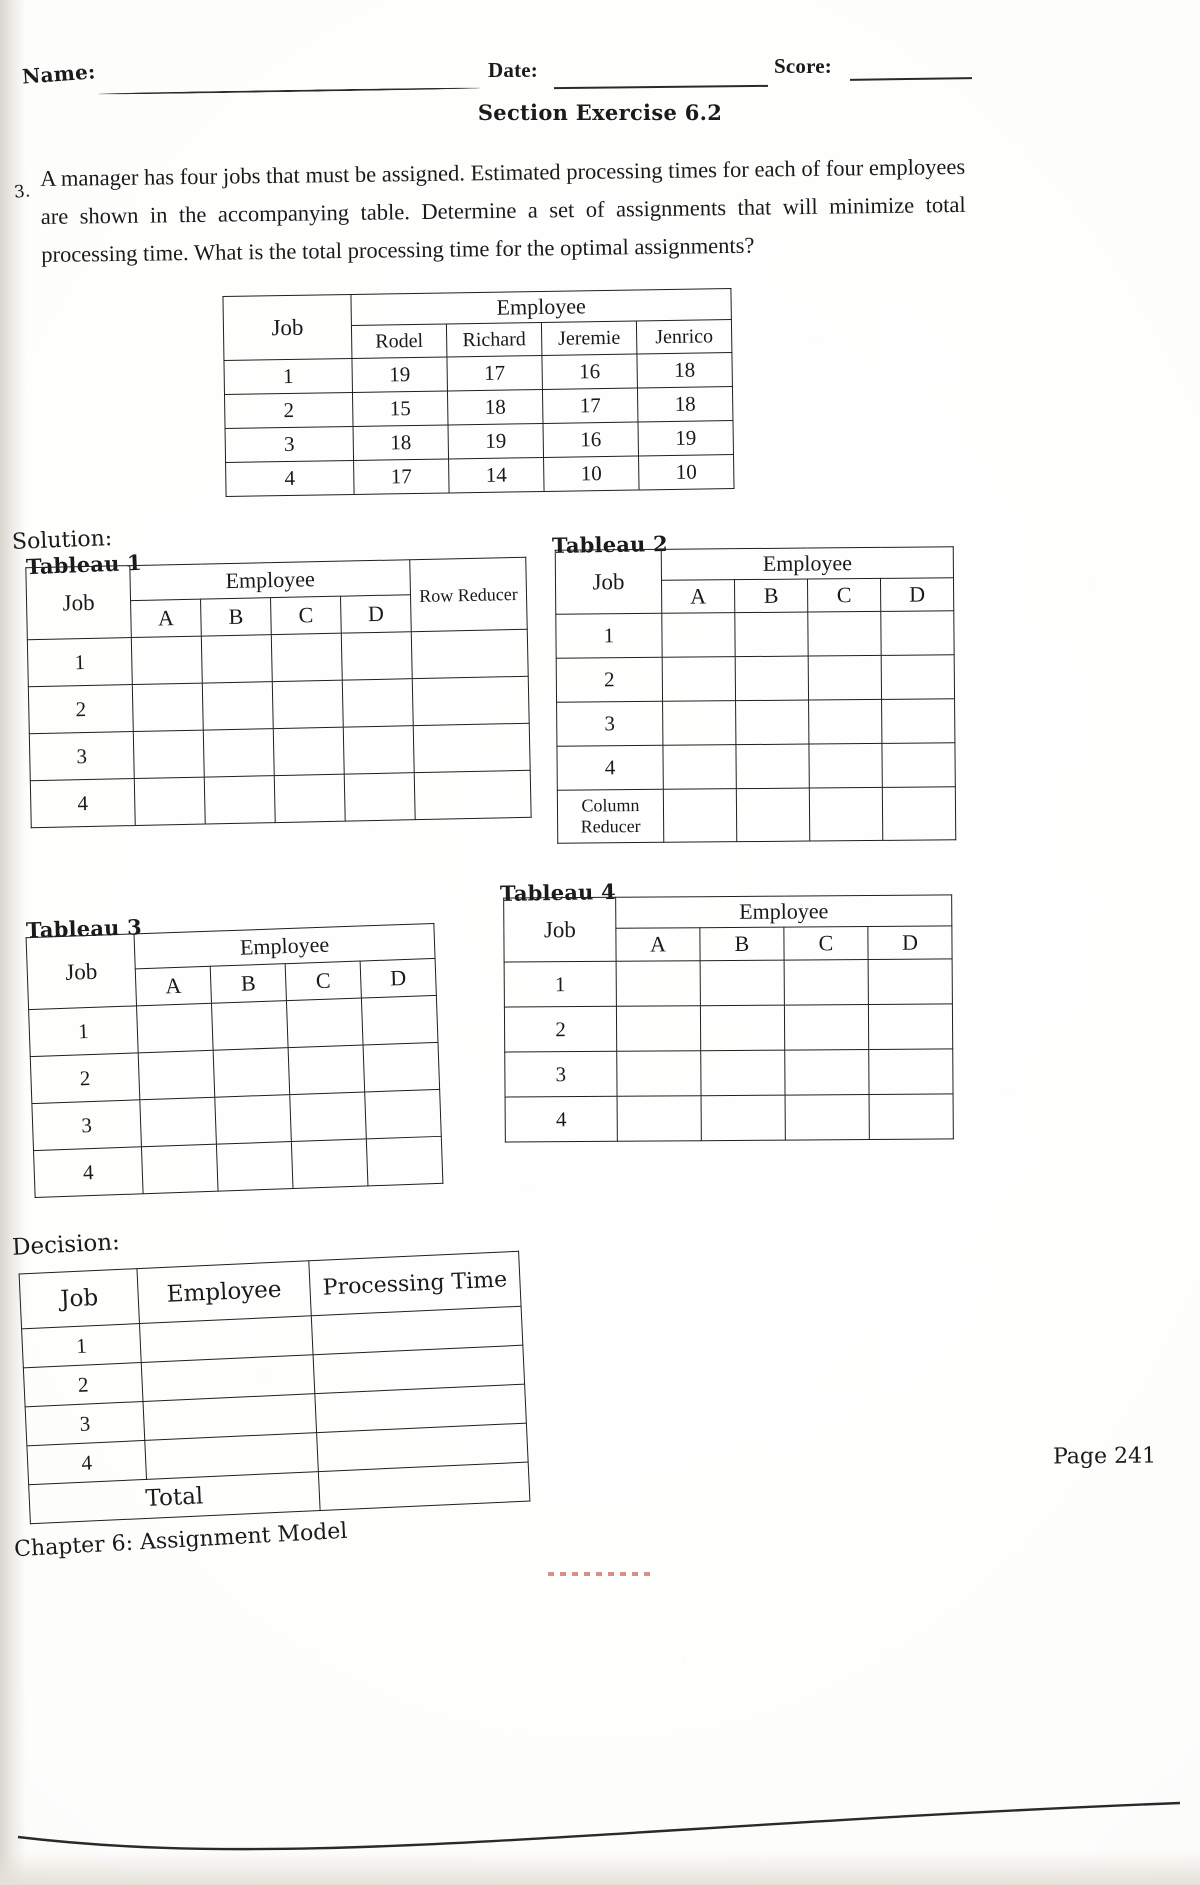 The height and width of the screenshot is (1885, 1200). What do you see at coordinates (289, 410) in the screenshot?
I see `problem-job-id: 2` at bounding box center [289, 410].